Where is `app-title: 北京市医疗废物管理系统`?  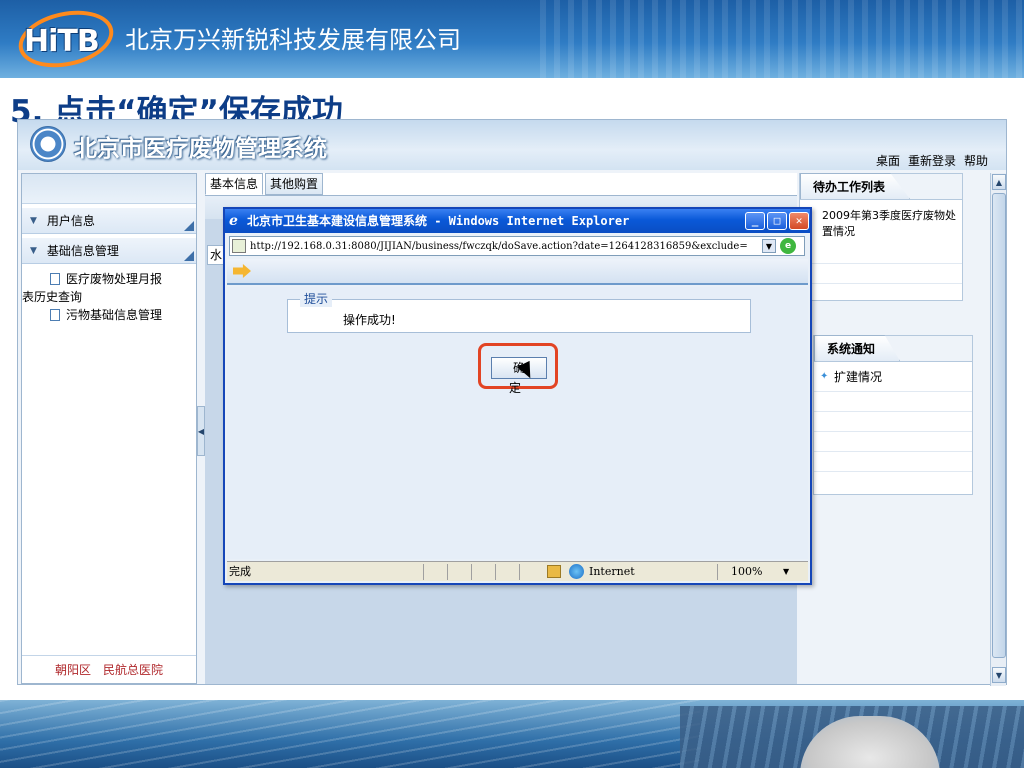
app-title: 北京市医疗废物管理系统 is located at coordinates (200, 149).